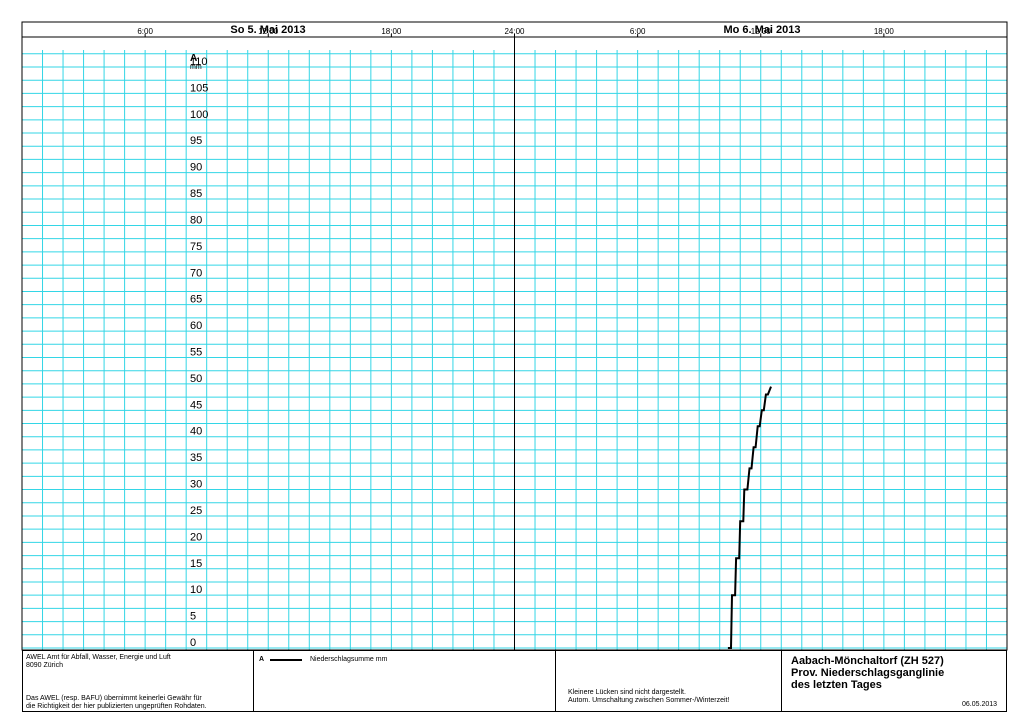 The image size is (1024, 716). What do you see at coordinates (286, 660) in the screenshot?
I see `legend-line-sample` at bounding box center [286, 660].